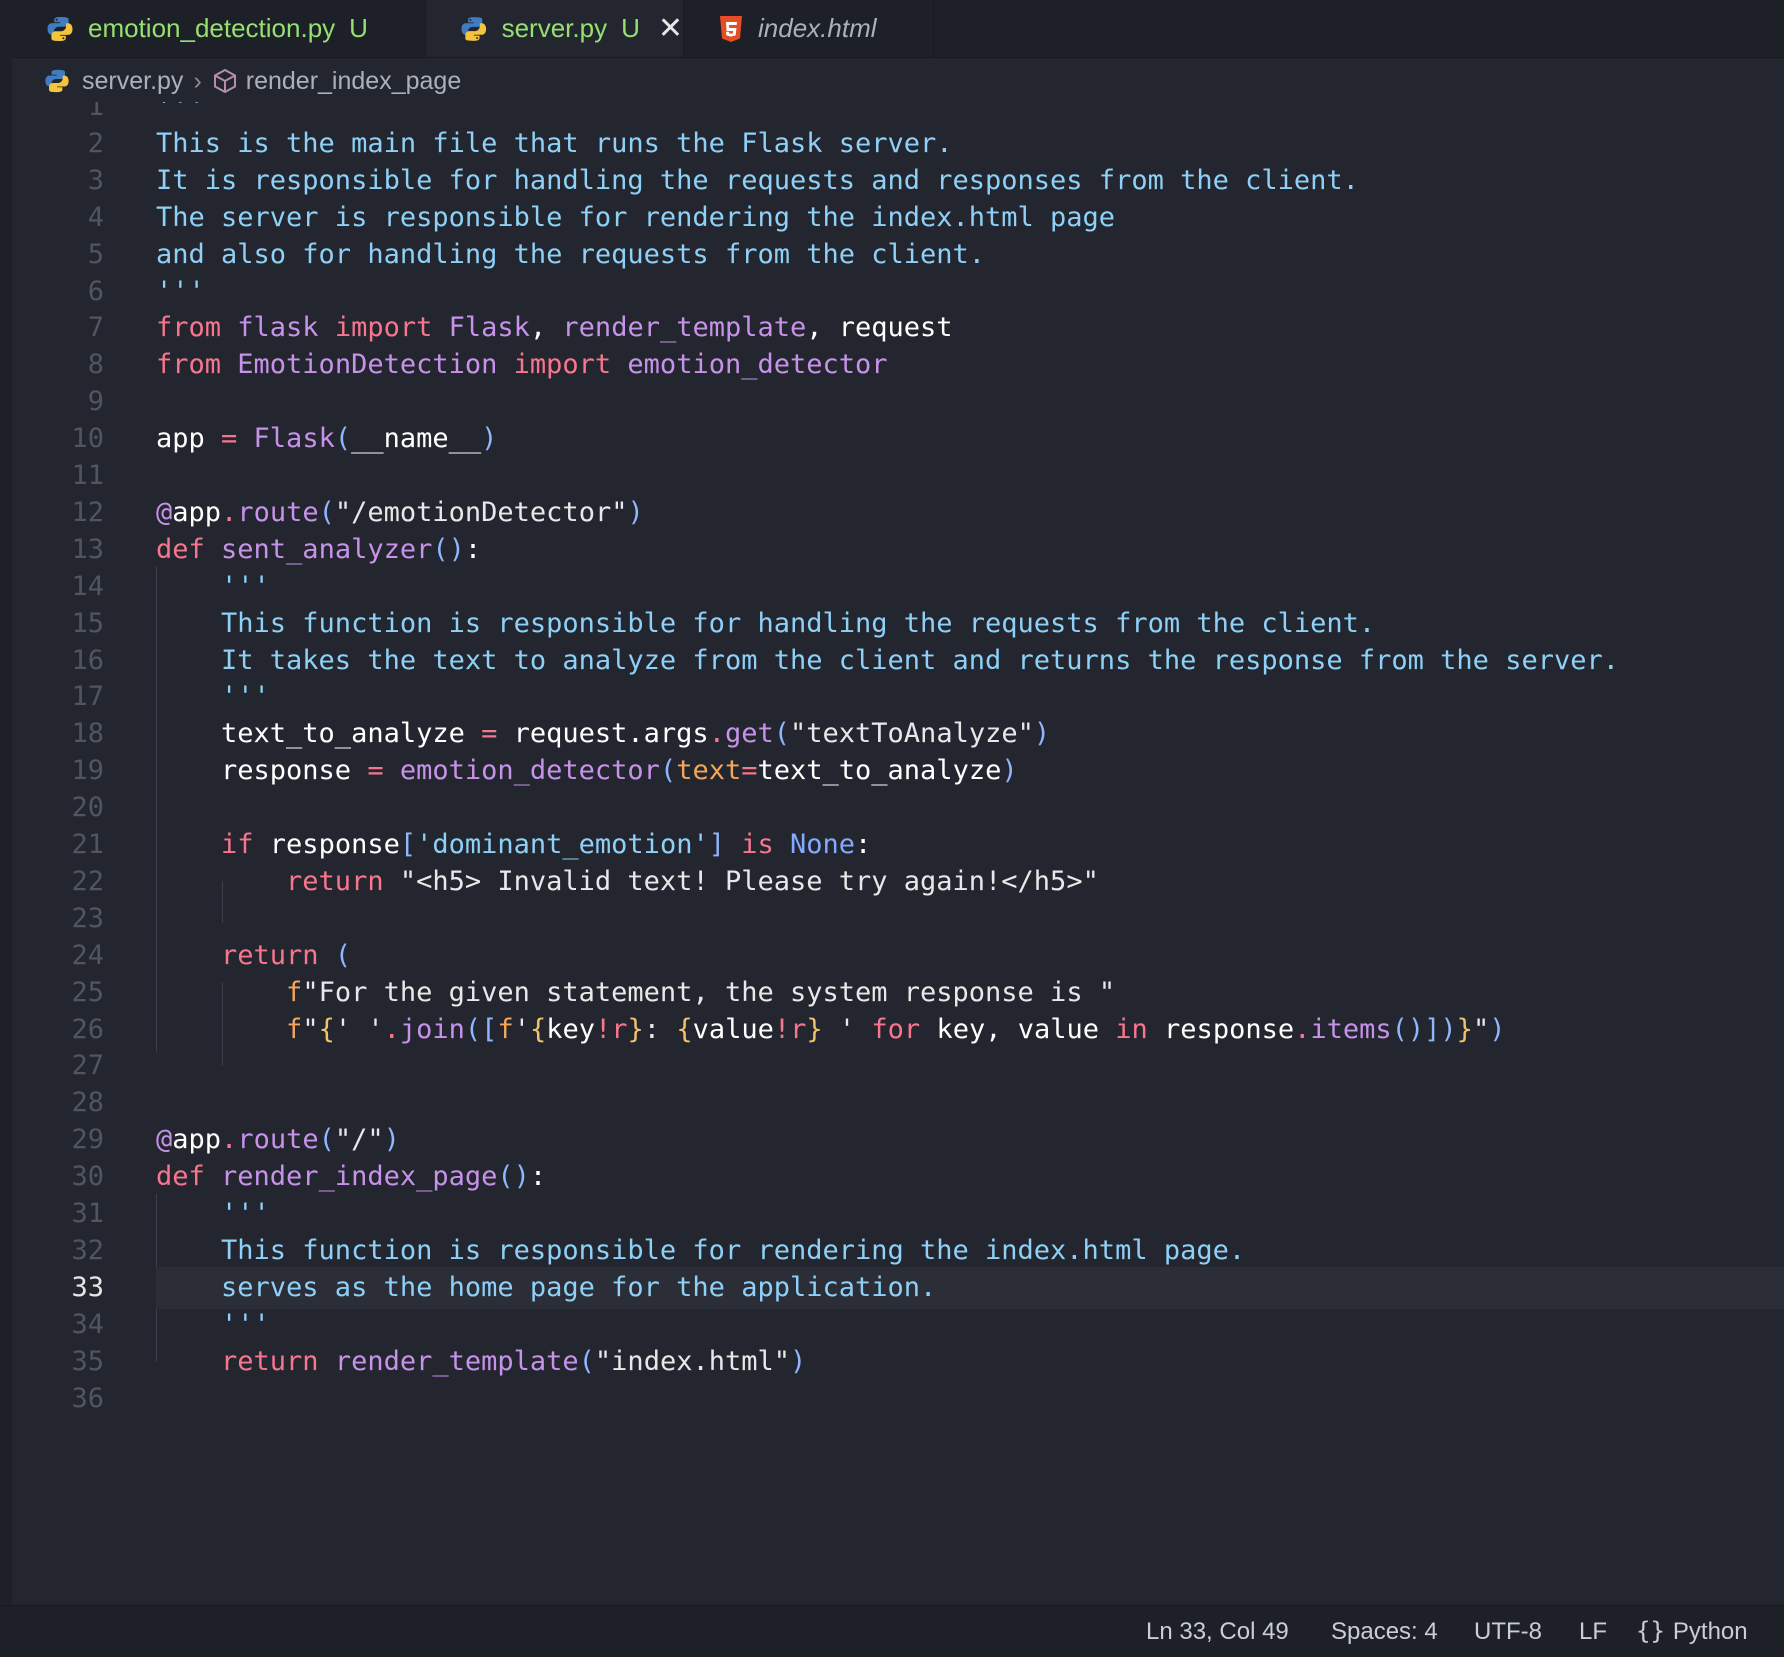 This screenshot has height=1657, width=1784. I want to click on tab-index-html: index.html, so click(809, 28).